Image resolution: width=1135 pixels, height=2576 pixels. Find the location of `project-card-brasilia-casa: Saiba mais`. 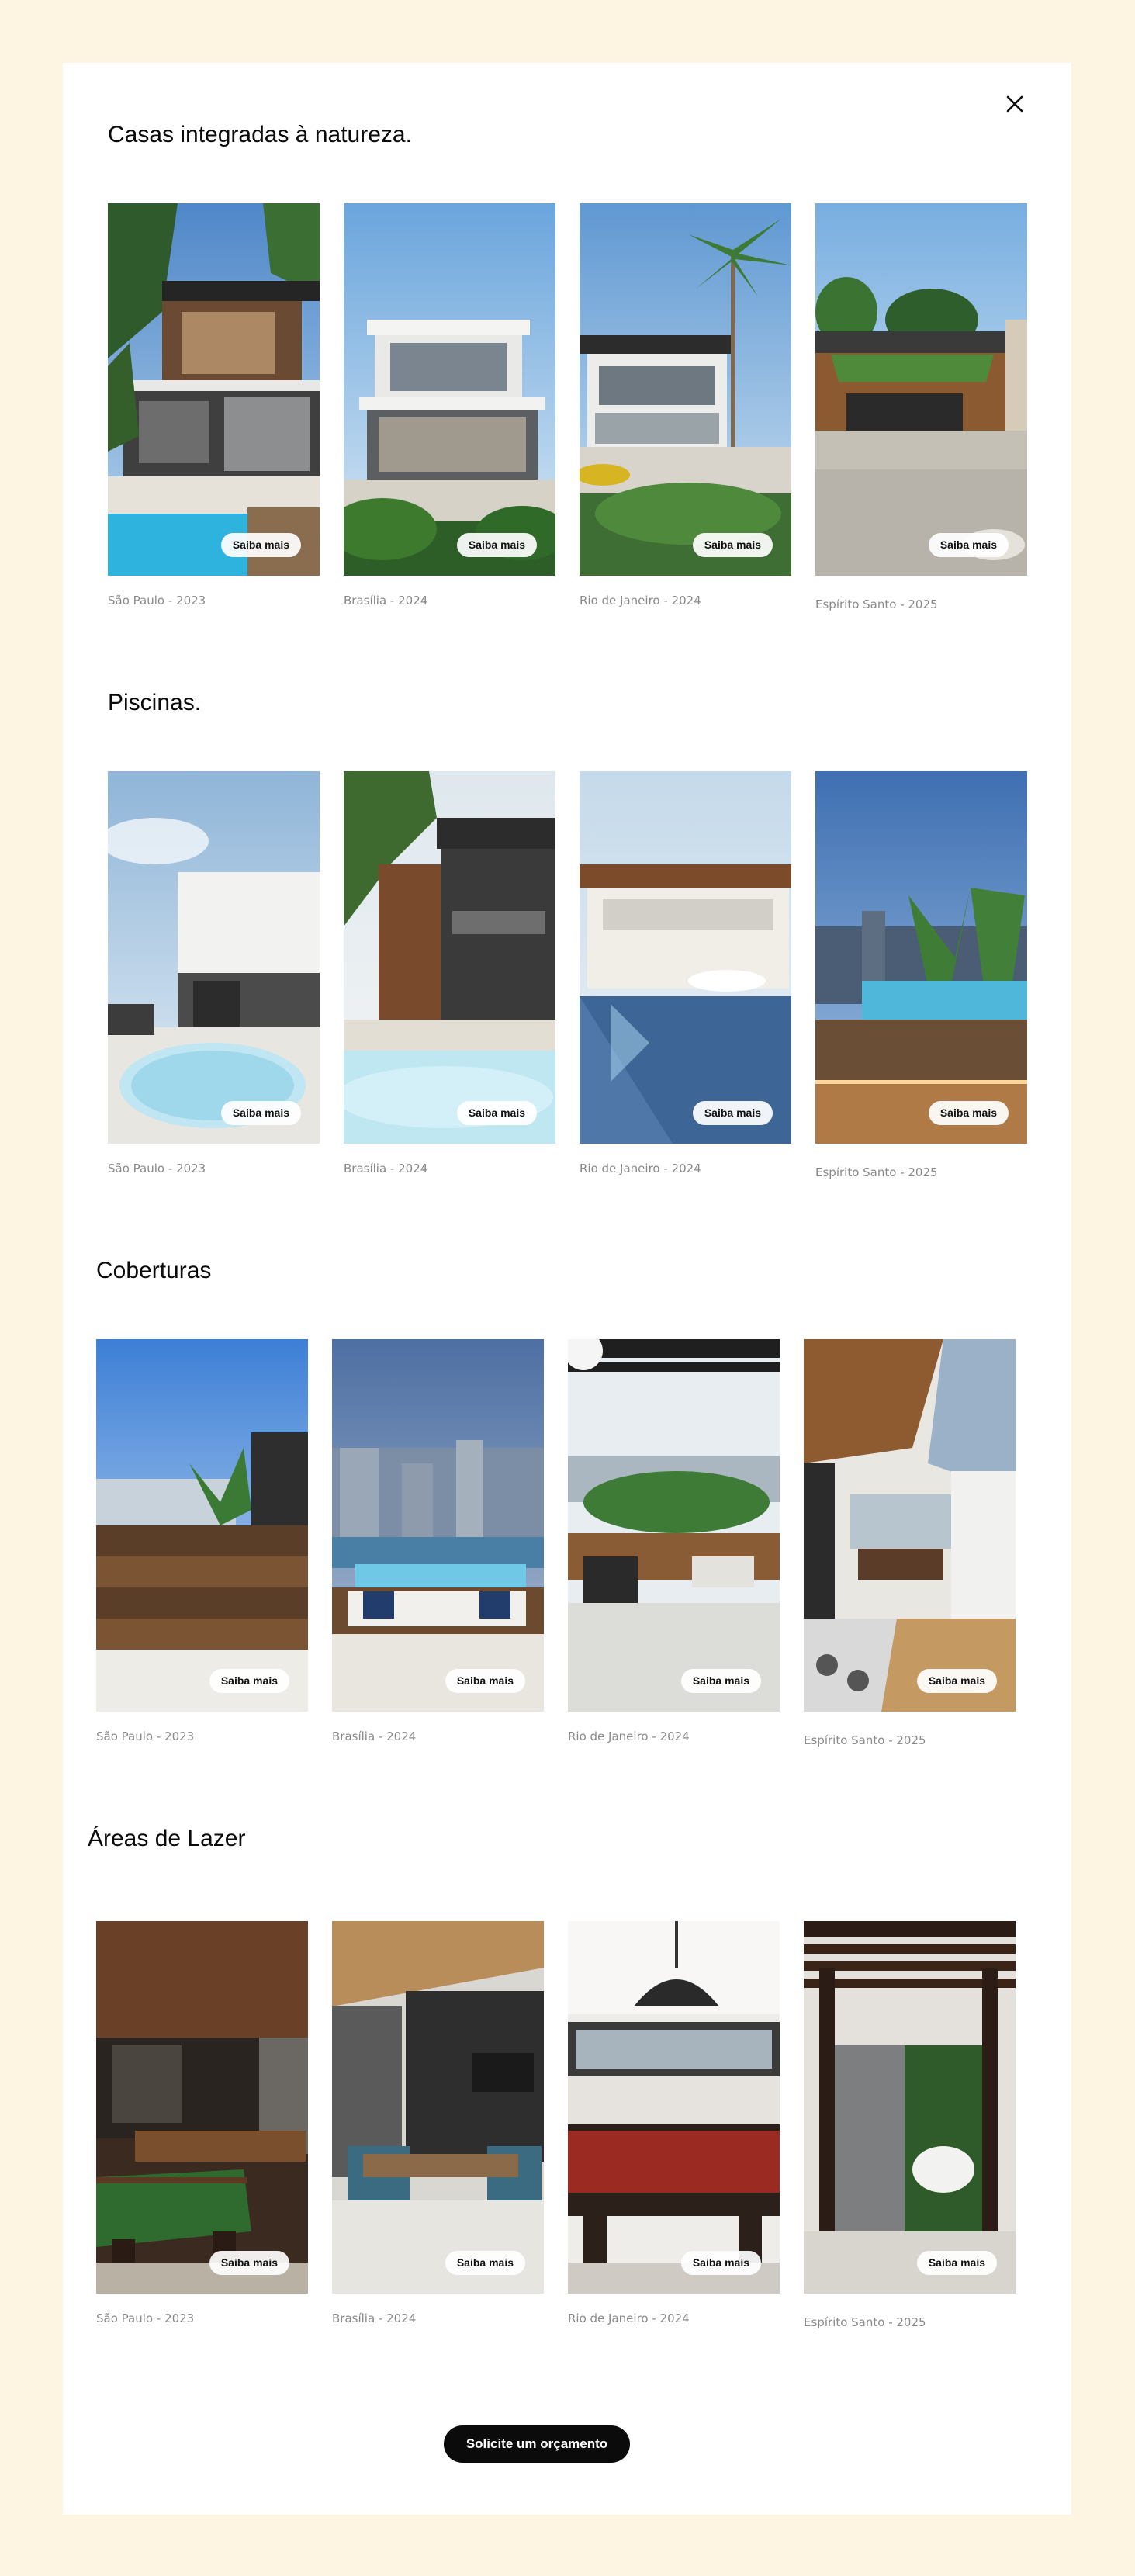

project-card-brasilia-casa: Saiba mais is located at coordinates (450, 389).